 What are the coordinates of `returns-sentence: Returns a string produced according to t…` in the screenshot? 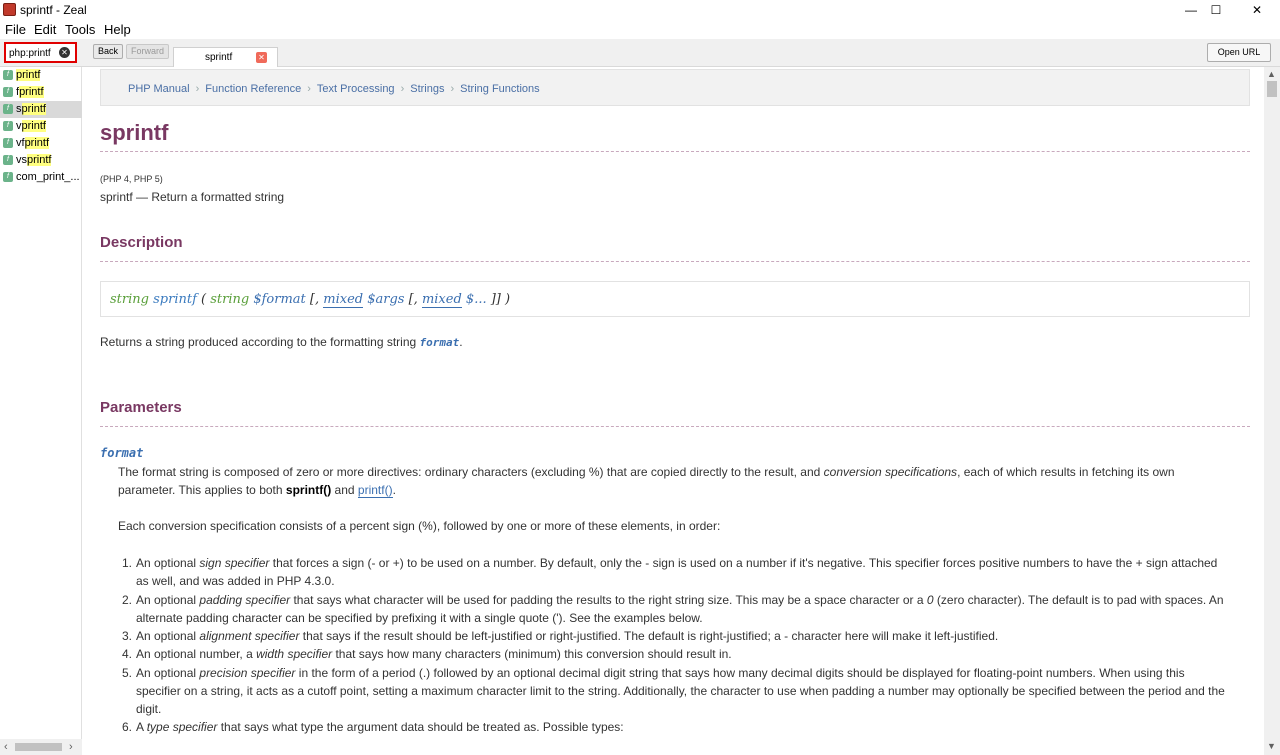 It's located at (260, 342).